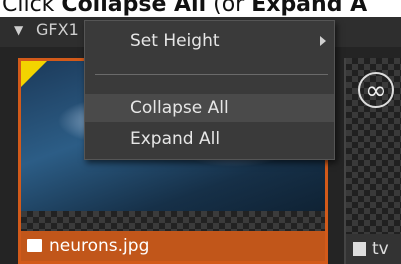  What do you see at coordinates (134, 8) in the screenshot?
I see `caption-emphasis-1: Collapse All` at bounding box center [134, 8].